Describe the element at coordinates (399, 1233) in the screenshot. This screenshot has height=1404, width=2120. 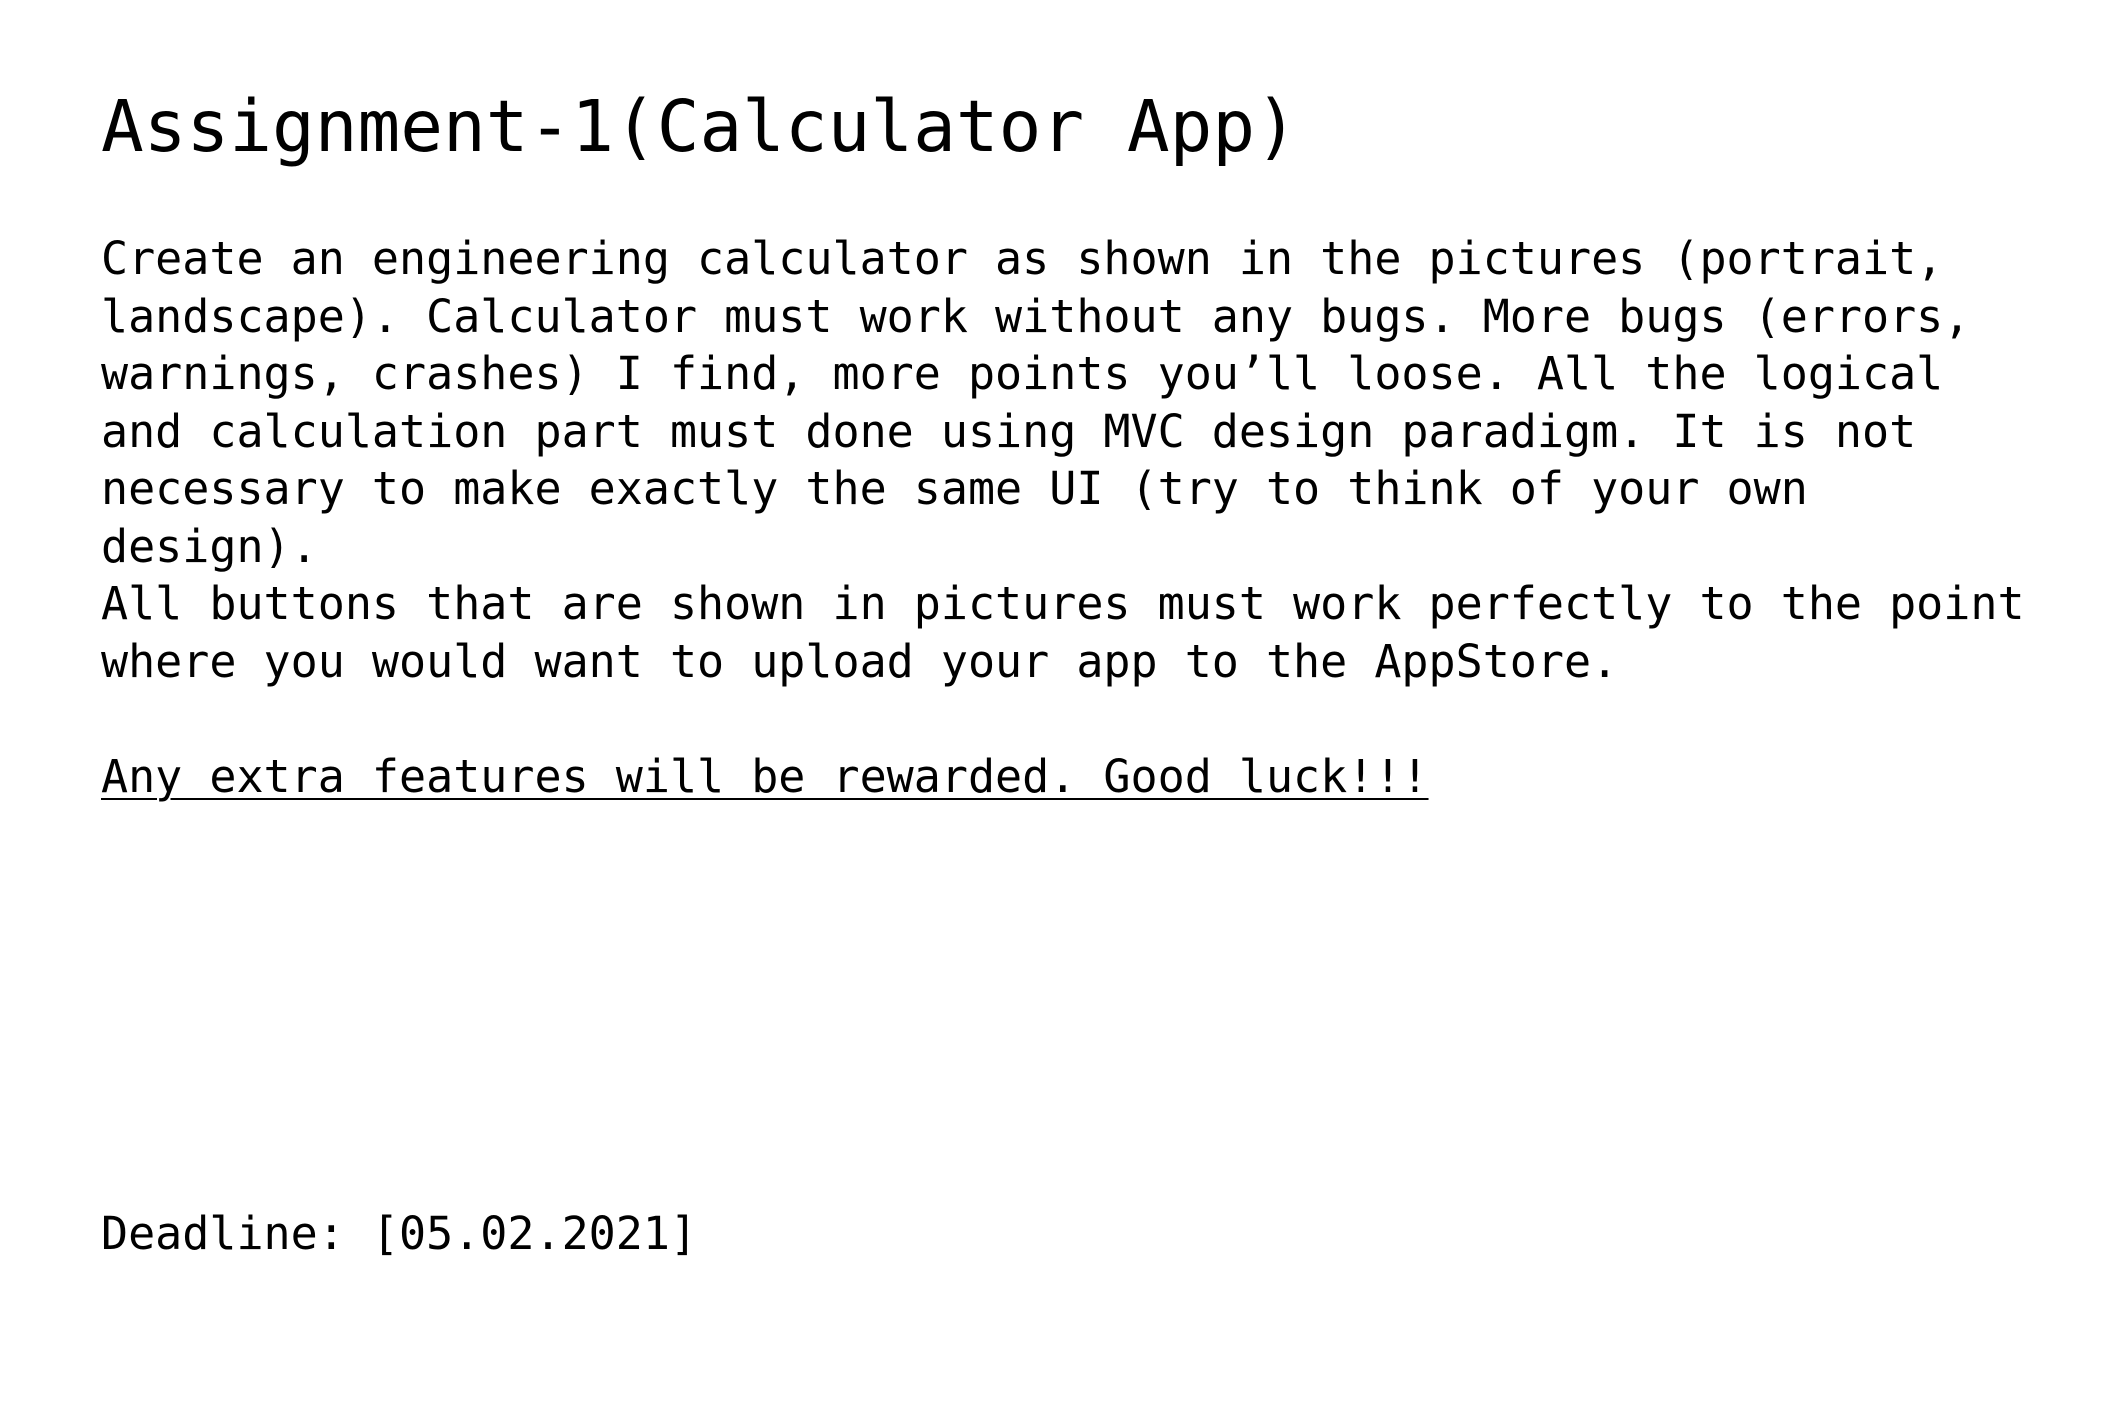
I see `deadline-text: Deadline: [05.02.2021]` at that location.